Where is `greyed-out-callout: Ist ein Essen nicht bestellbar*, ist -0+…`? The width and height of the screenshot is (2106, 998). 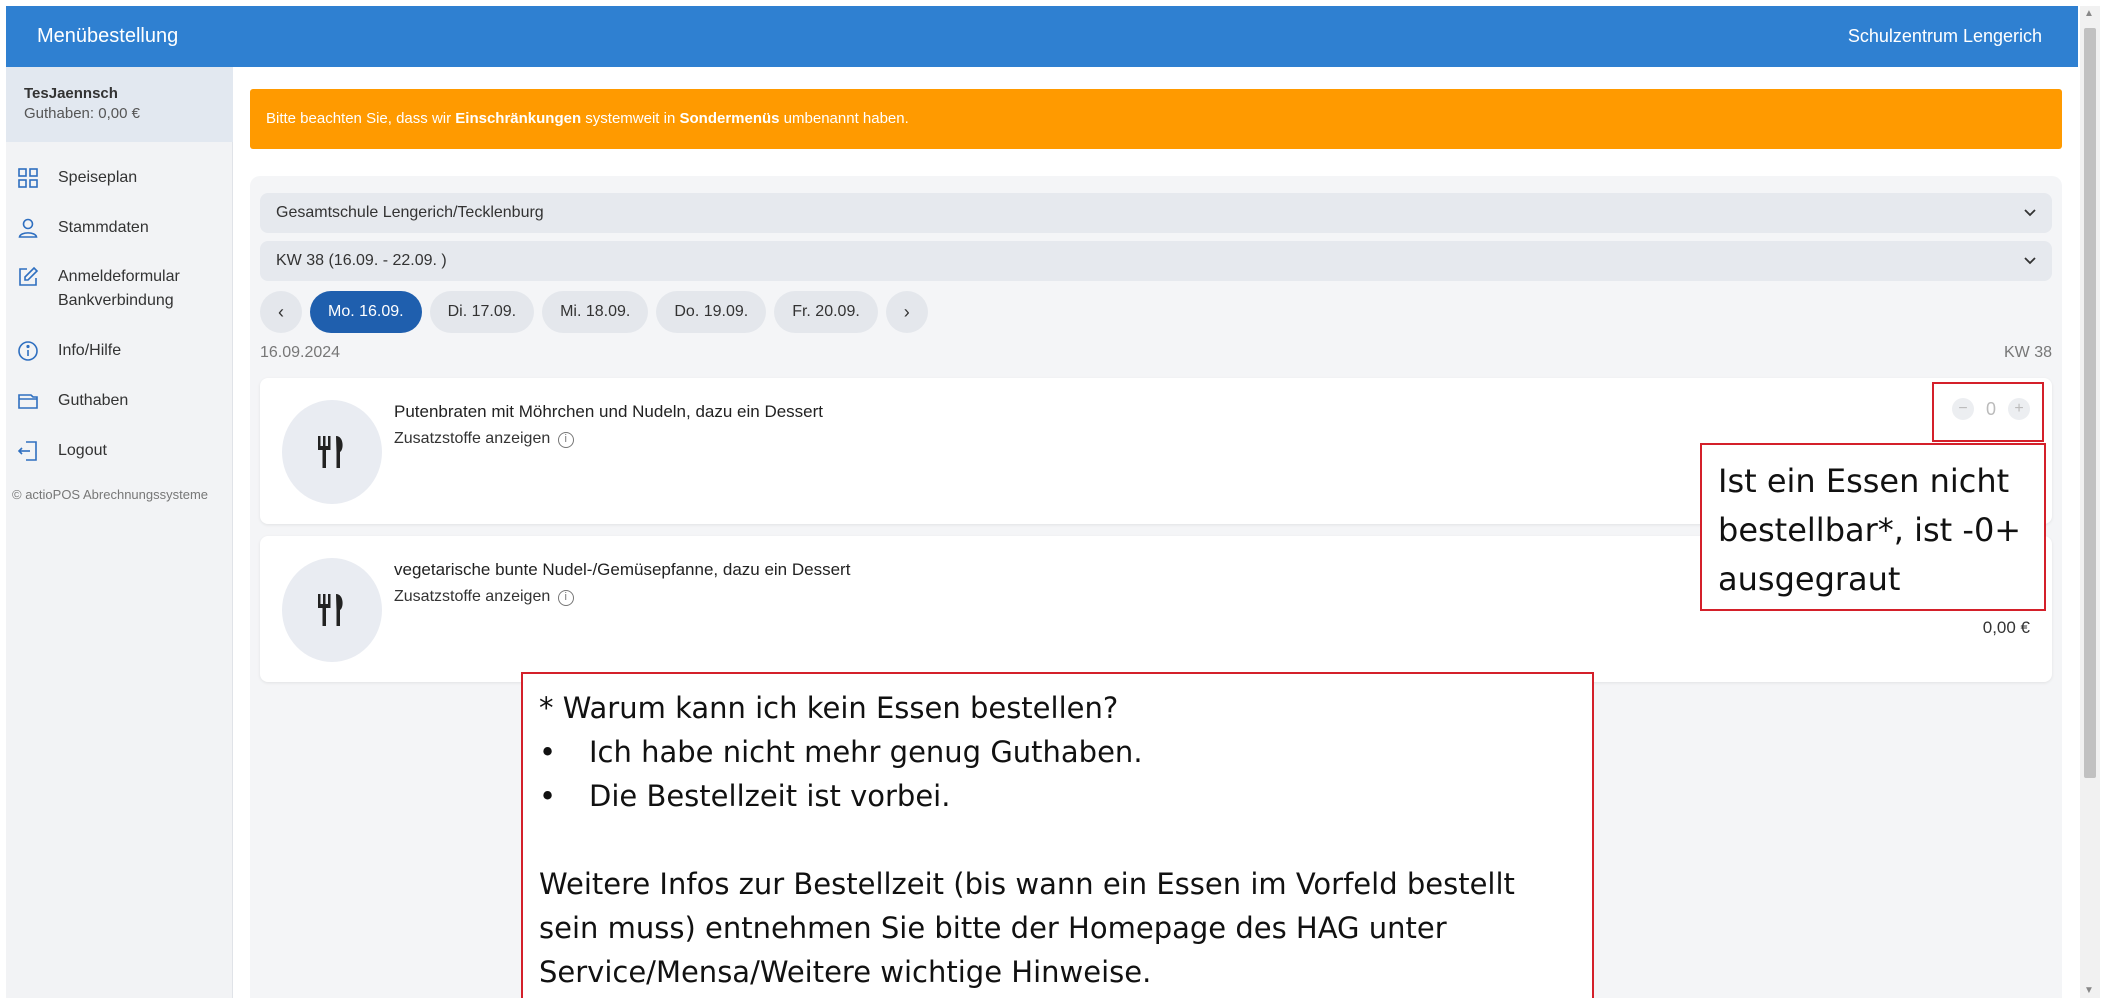
greyed-out-callout: Ist ein Essen nicht bestellbar*, ist -0+… is located at coordinates (1873, 527).